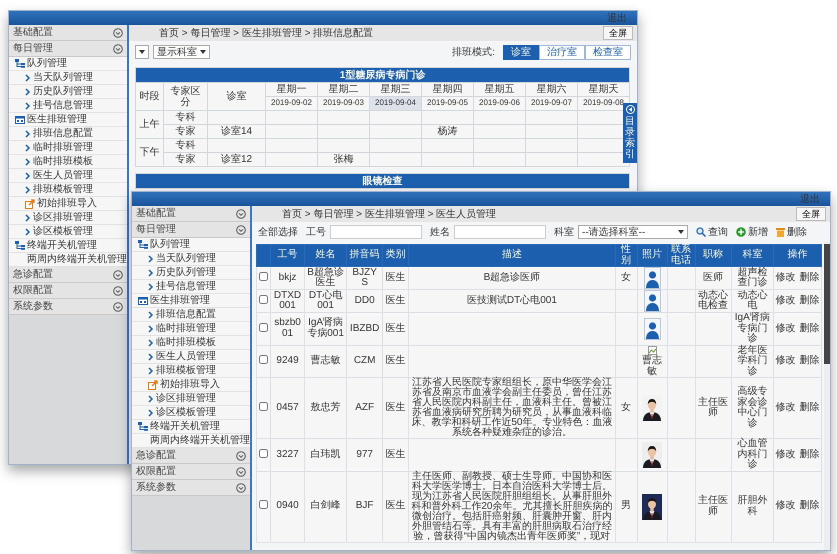 The height and width of the screenshot is (554, 837). Describe the element at coordinates (181, 52) in the screenshot. I see `department-select: 显示科室` at that location.